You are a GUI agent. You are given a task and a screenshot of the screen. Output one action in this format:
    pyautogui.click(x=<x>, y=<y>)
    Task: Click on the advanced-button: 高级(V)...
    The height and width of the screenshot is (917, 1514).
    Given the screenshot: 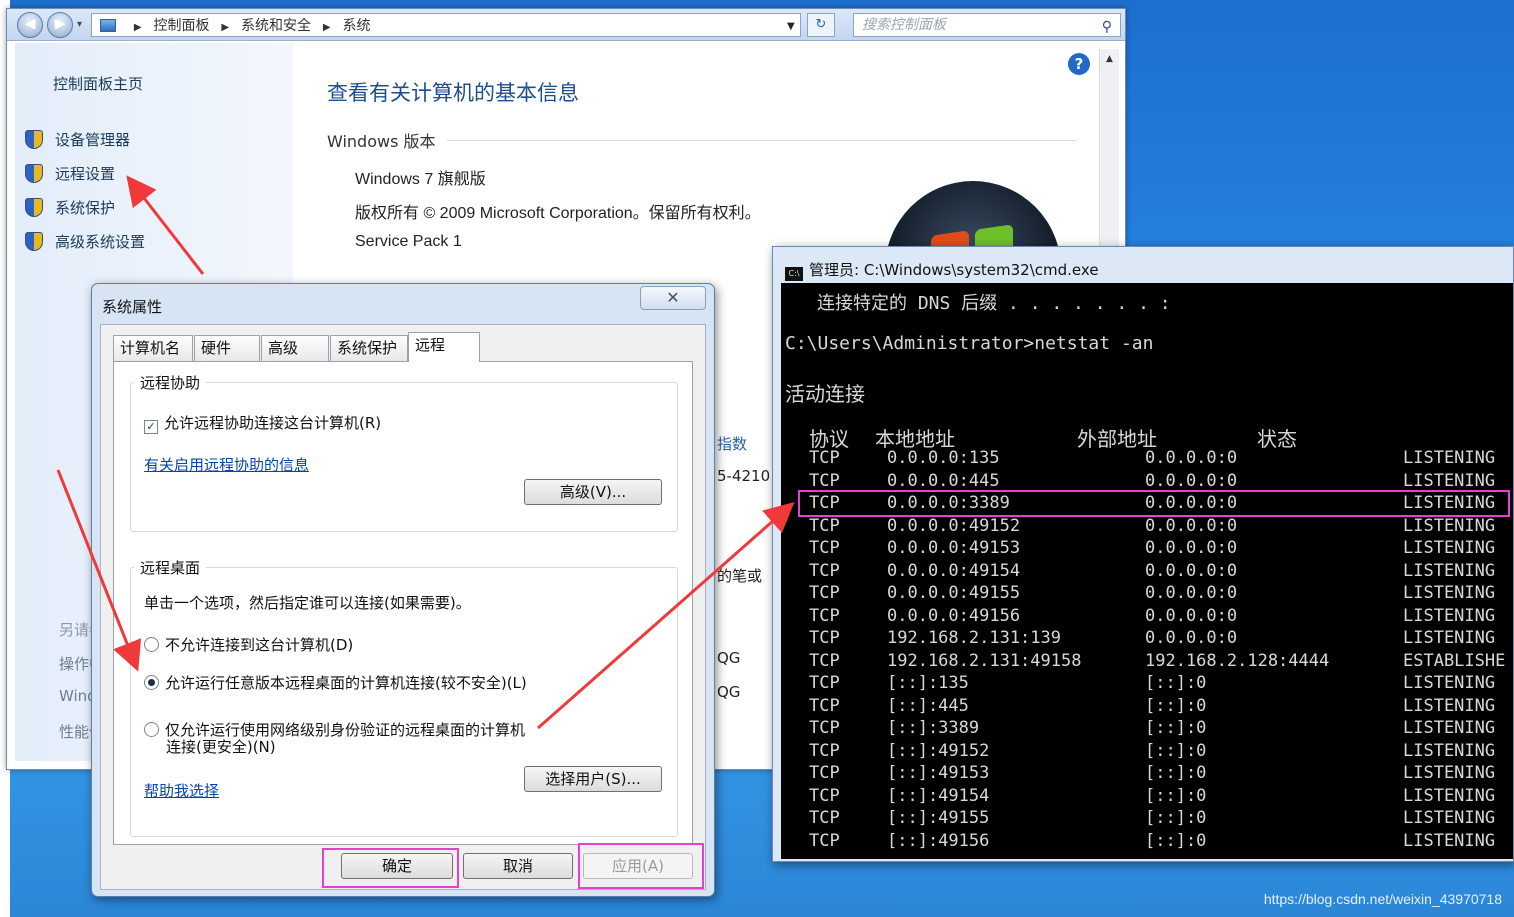 What is the action you would take?
    pyautogui.click(x=593, y=492)
    